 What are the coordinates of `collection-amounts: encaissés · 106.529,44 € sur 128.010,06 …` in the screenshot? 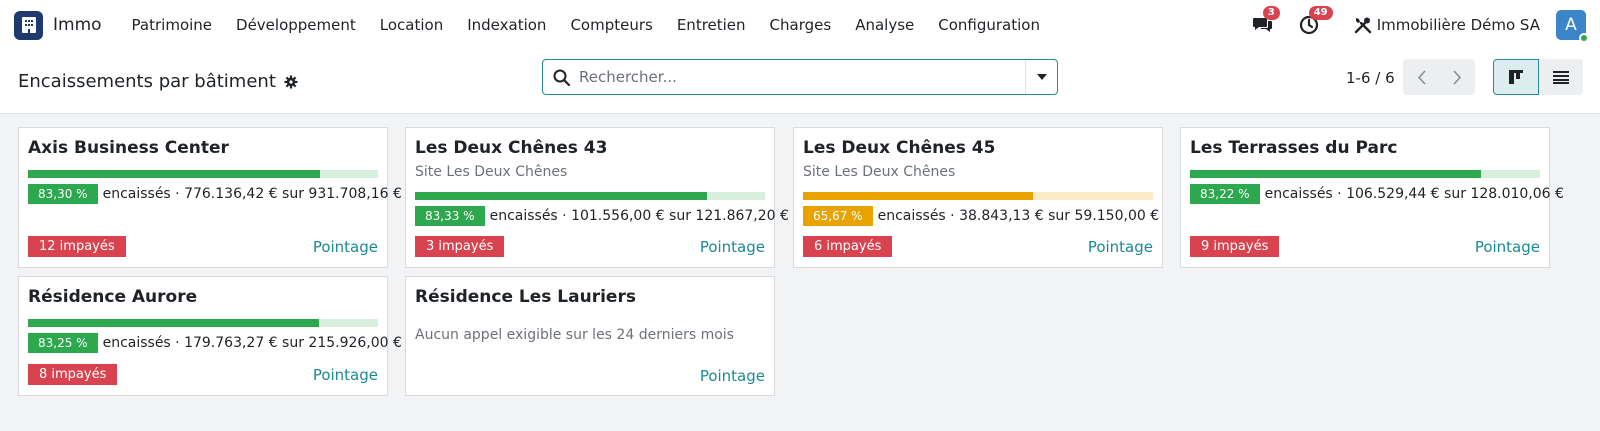 It's located at (1414, 194).